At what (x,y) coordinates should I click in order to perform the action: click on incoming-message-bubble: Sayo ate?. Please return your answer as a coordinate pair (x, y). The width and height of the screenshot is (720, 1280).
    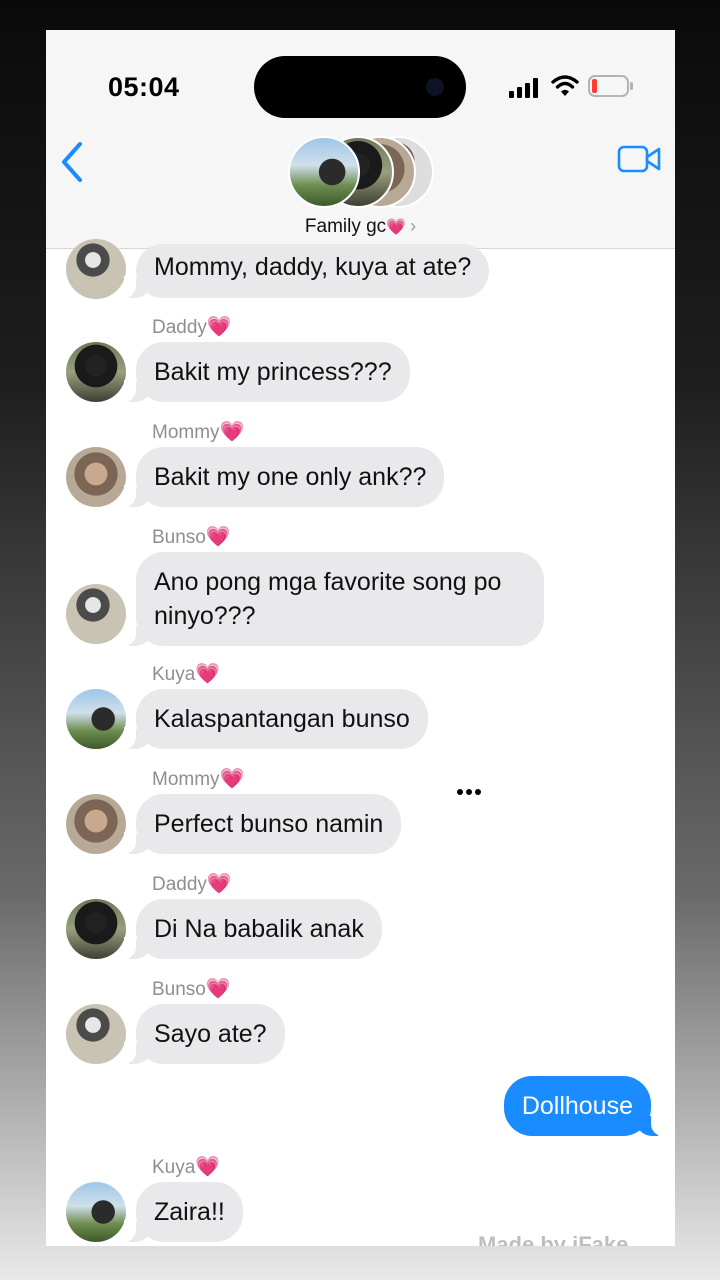
    Looking at the image, I should click on (204, 1034).